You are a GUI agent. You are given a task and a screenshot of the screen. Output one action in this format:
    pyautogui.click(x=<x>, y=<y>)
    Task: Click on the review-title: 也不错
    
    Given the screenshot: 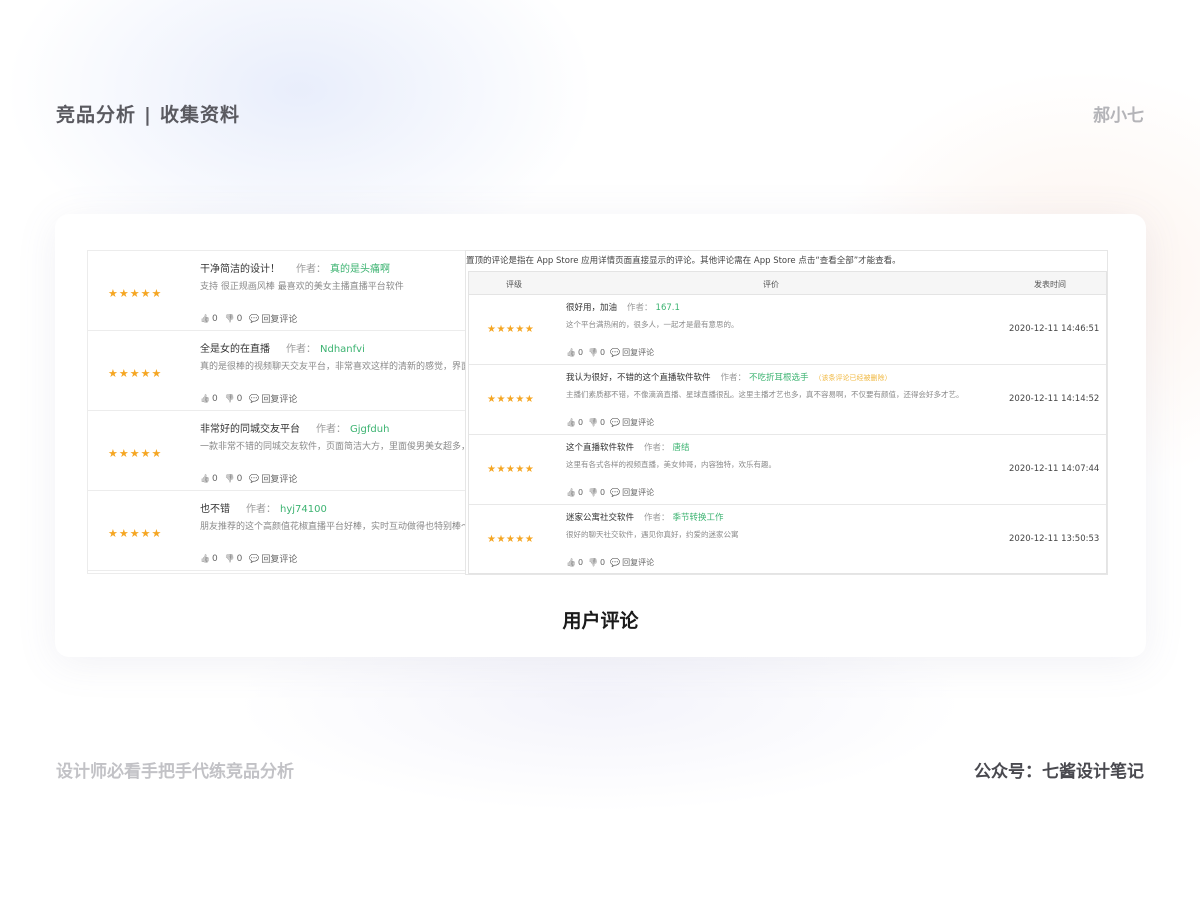 What is the action you would take?
    pyautogui.click(x=215, y=509)
    